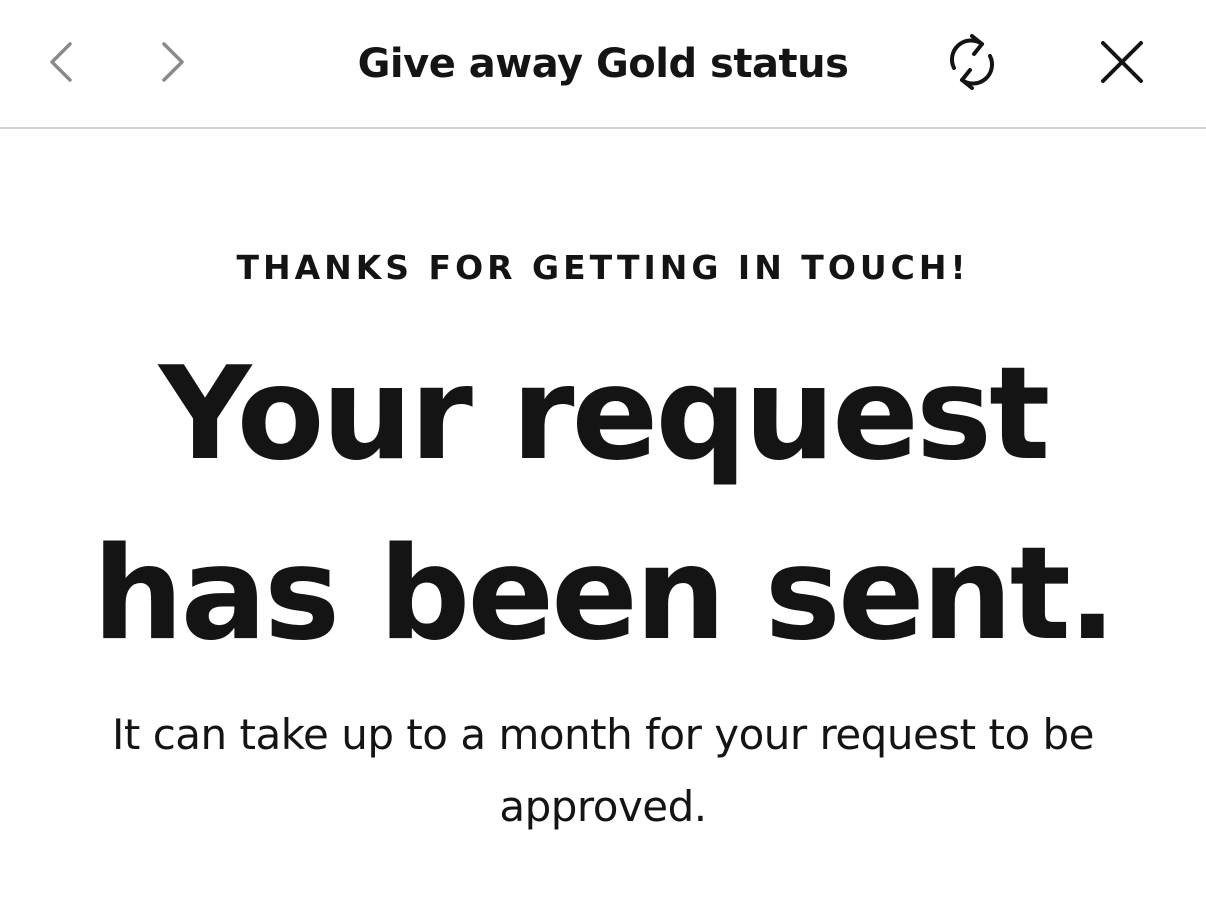 The height and width of the screenshot is (911, 1206). I want to click on chevron-left-icon, so click(61, 62).